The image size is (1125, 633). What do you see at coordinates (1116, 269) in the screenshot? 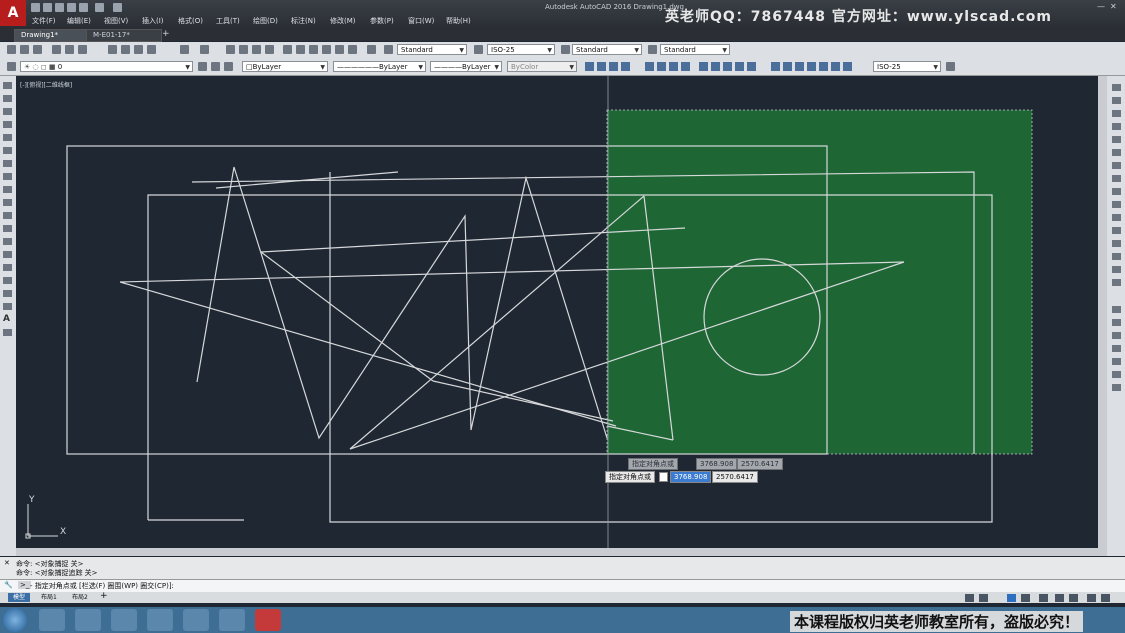
I see `fillet-icon` at bounding box center [1116, 269].